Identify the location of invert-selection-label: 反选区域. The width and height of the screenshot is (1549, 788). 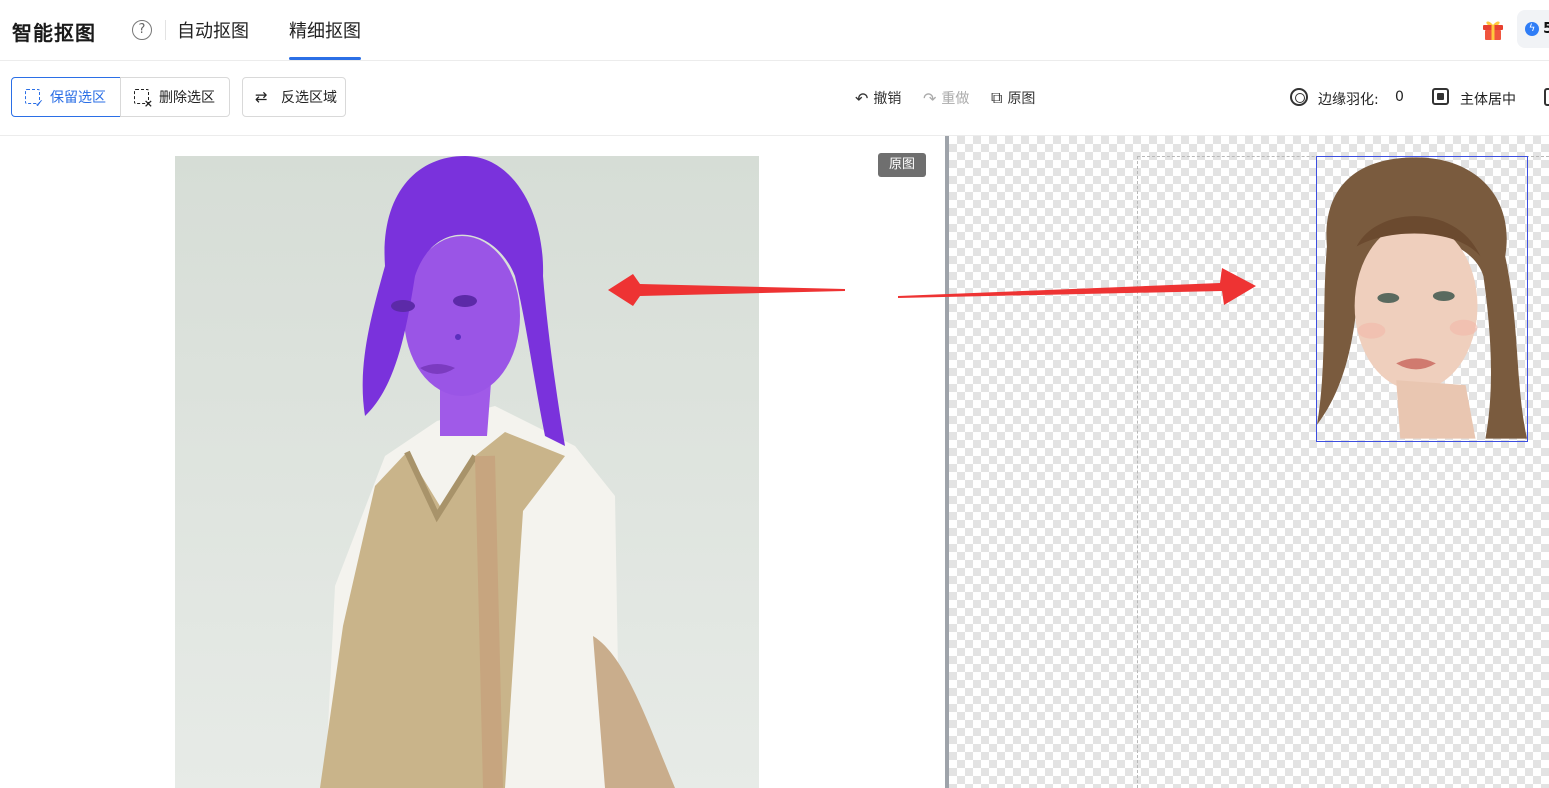
(309, 98).